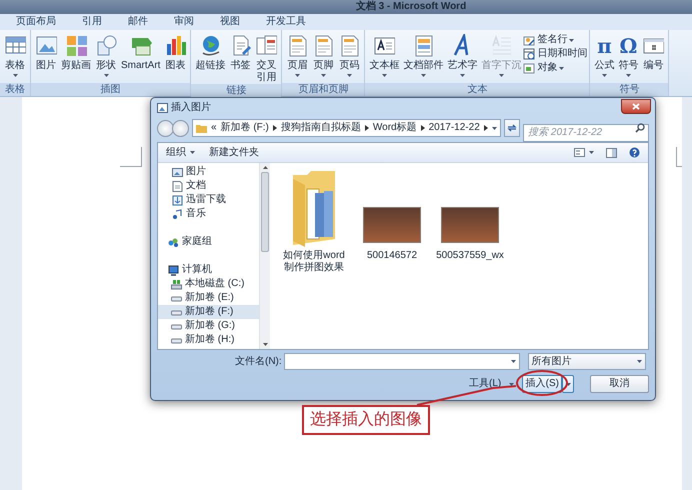  Describe the element at coordinates (46, 53) in the screenshot. I see `ribbon-button: 图片` at that location.